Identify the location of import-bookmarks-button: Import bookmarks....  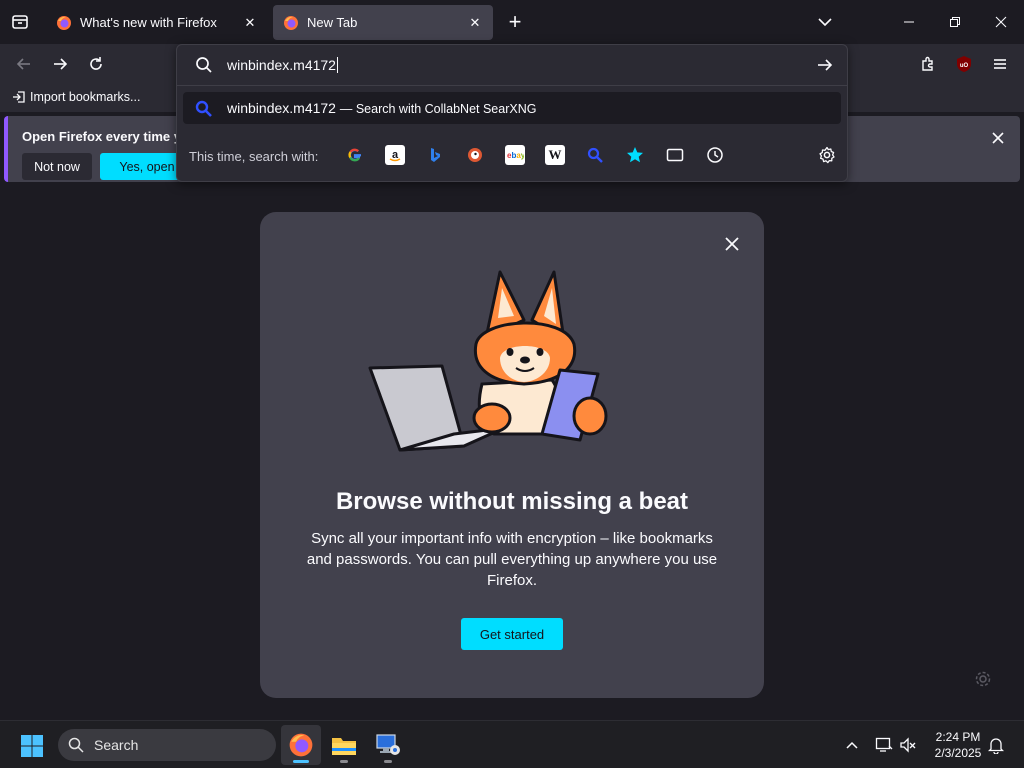
(76, 97).